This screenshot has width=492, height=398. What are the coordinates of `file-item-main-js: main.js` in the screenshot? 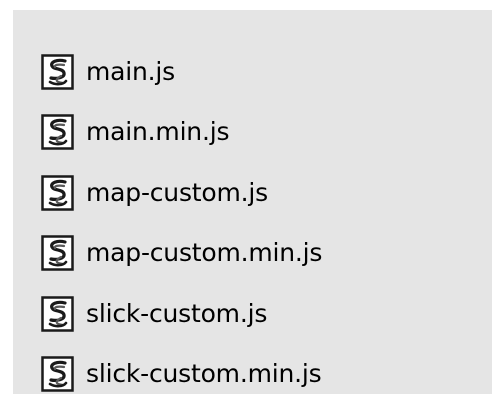 It's located at (108, 72).